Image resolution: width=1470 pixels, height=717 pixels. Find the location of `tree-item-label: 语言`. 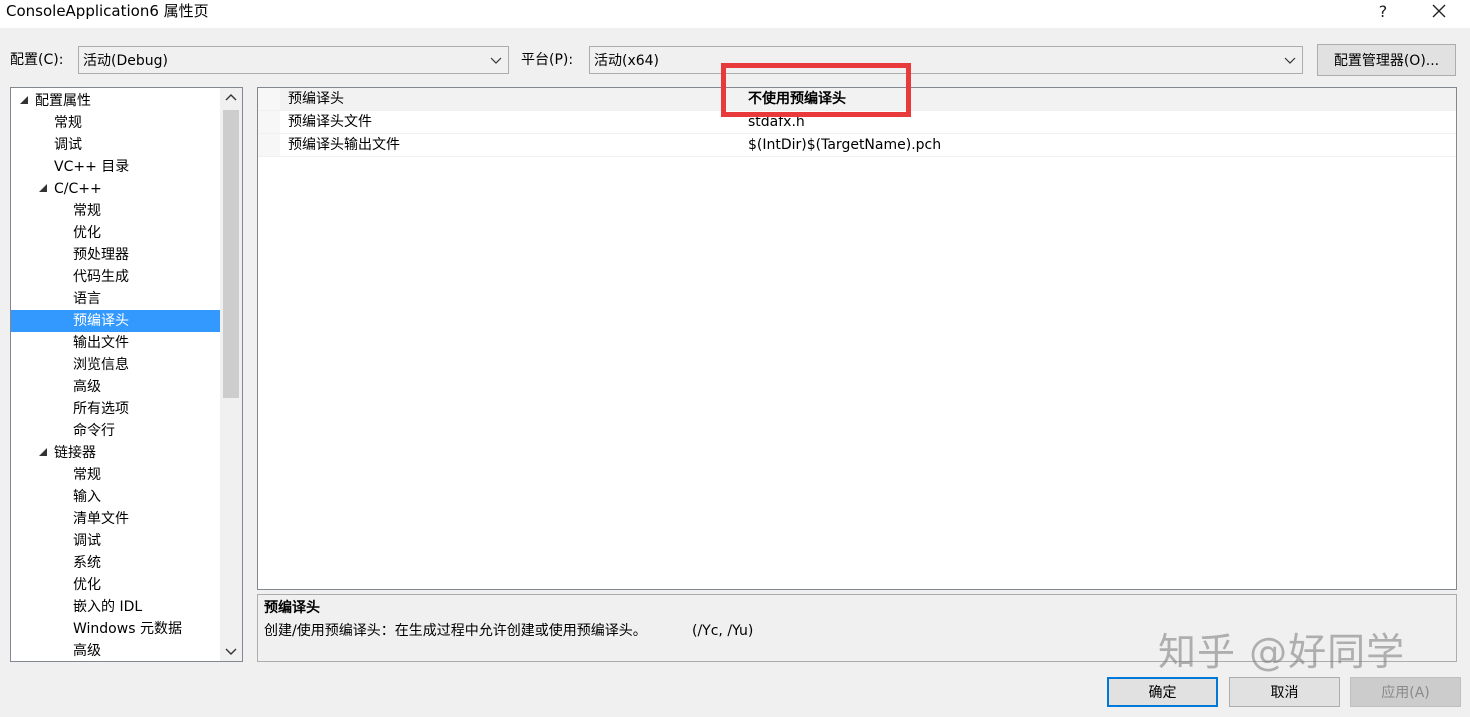

tree-item-label: 语言 is located at coordinates (87, 299).